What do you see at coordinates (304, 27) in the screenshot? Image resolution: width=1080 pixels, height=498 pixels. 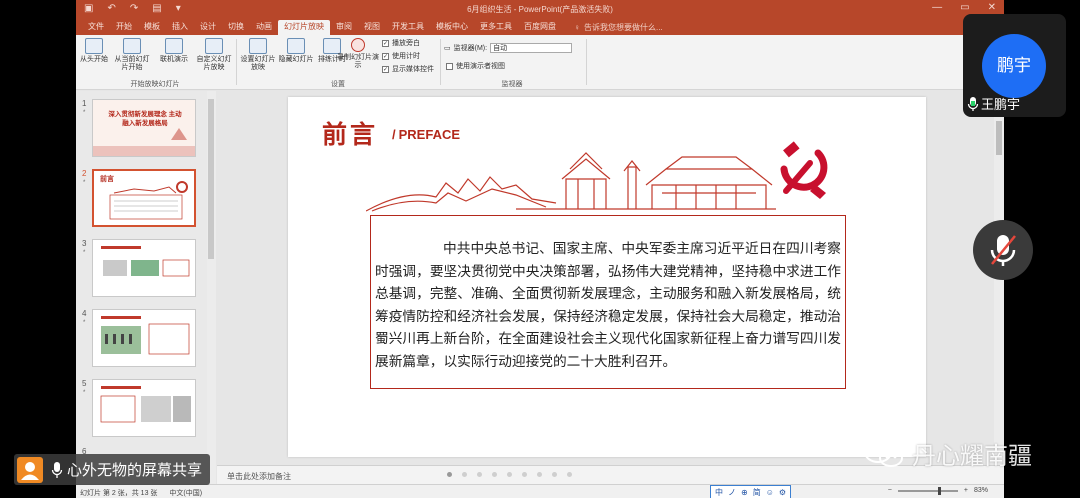 I see `tab-slide-show: 幻灯片放映` at bounding box center [304, 27].